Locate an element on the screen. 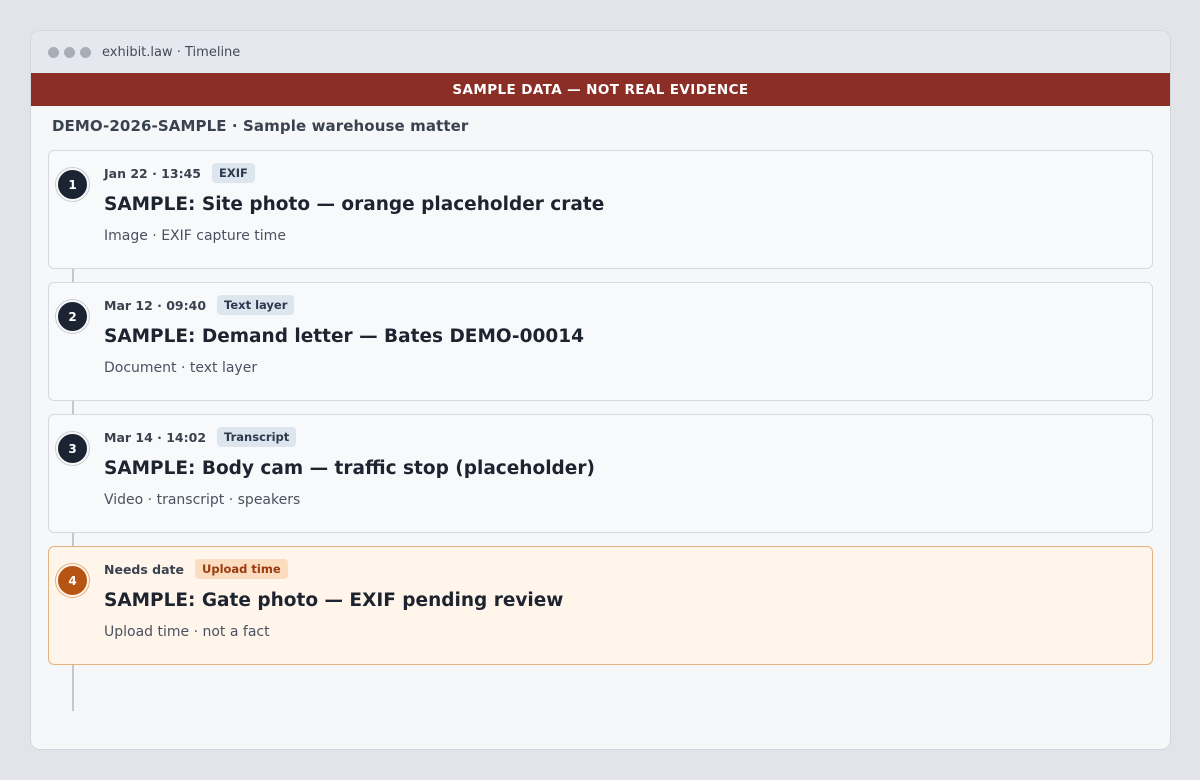  item-title: SAMPLE: Demand letter — Bates DEMO-00014 is located at coordinates (344, 336).